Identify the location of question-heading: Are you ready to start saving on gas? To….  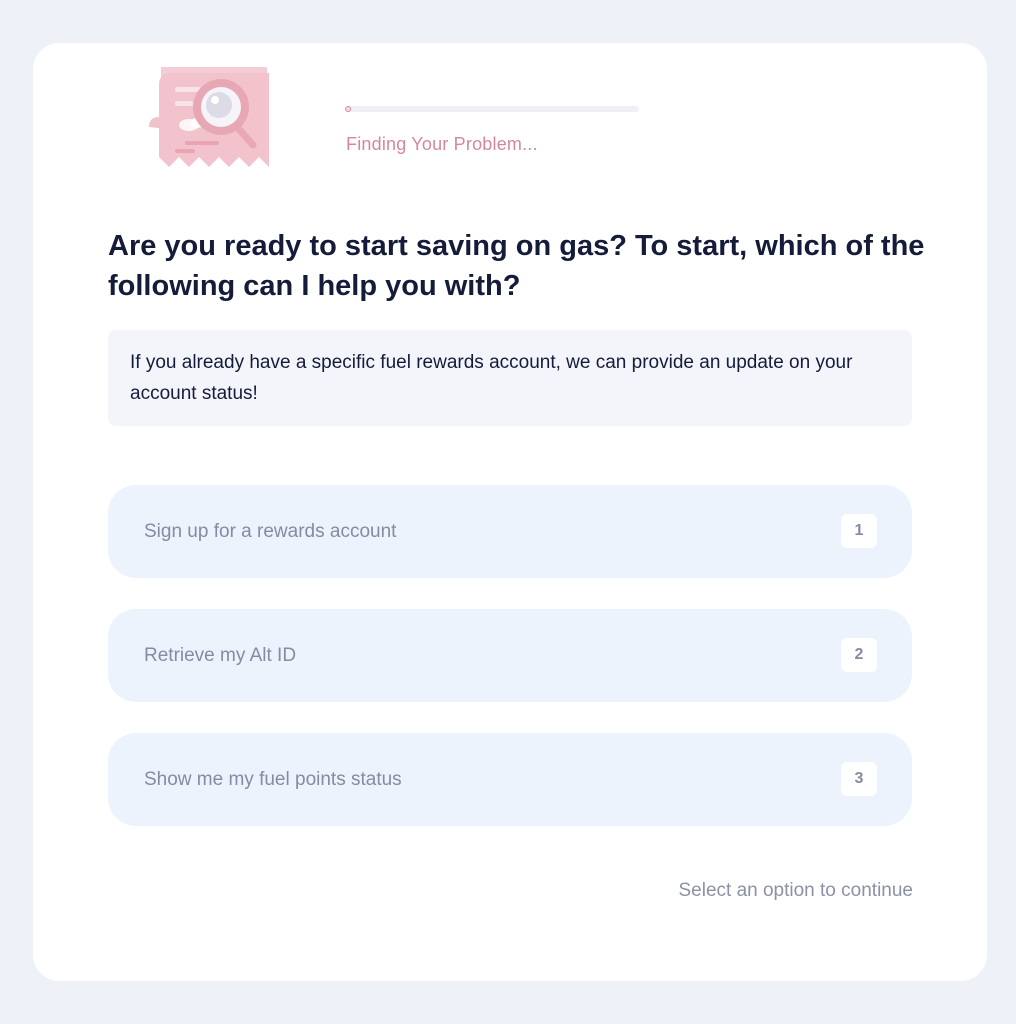
(516, 266).